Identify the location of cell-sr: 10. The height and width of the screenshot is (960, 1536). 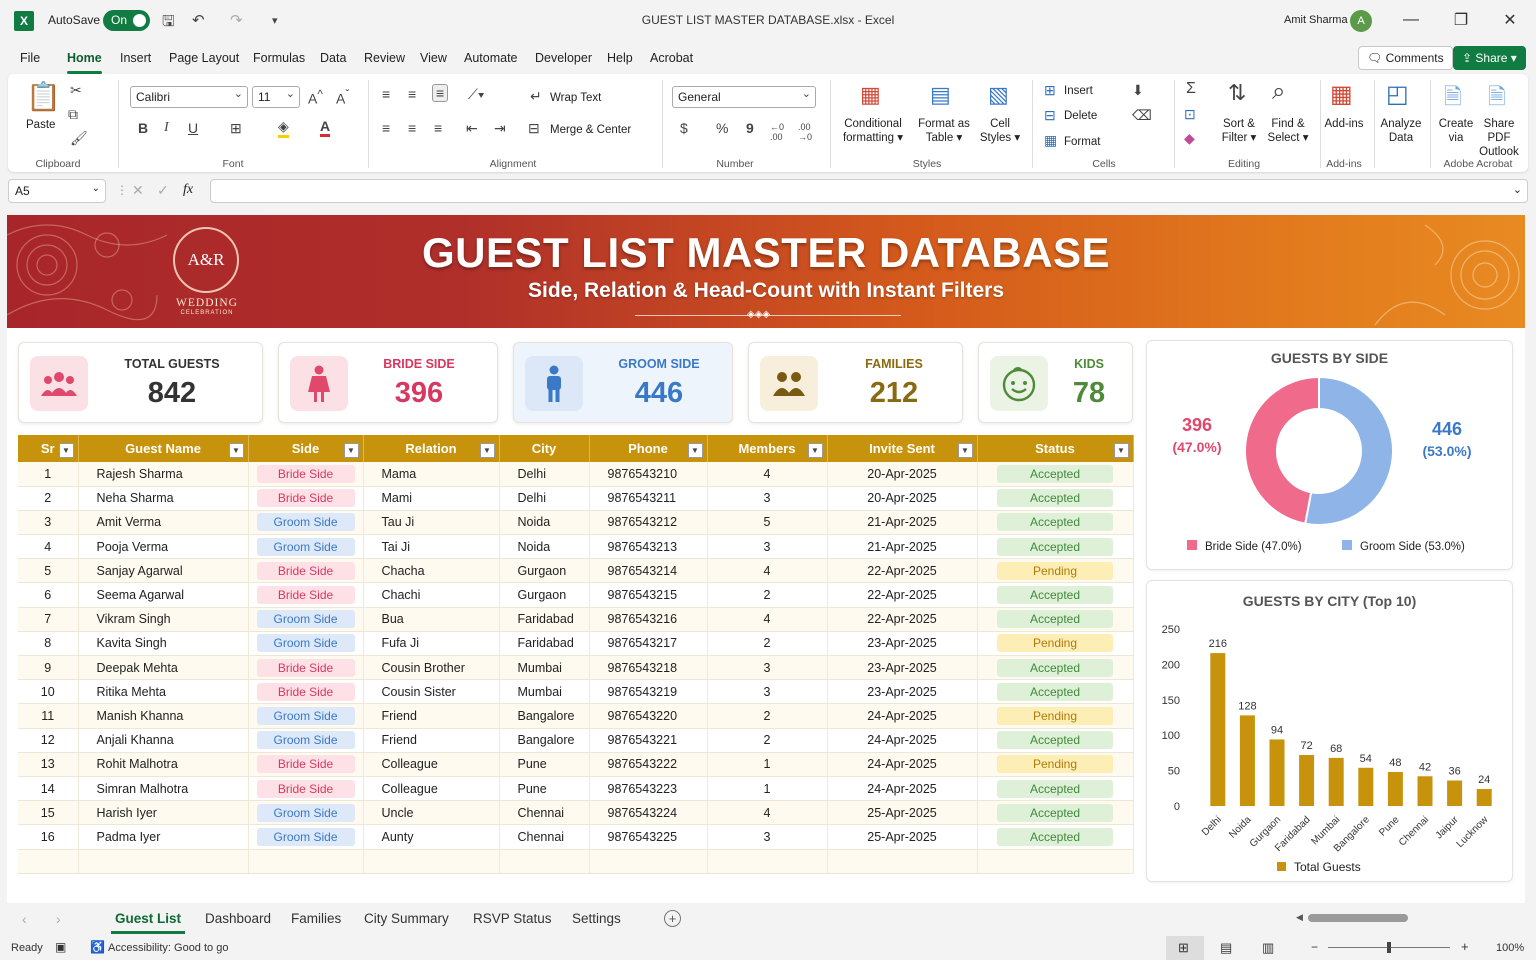
(48, 692).